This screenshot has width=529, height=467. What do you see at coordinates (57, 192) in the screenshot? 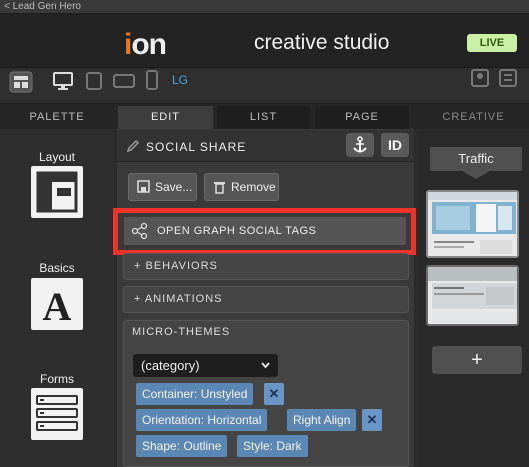
I see `layout-grid-icon` at bounding box center [57, 192].